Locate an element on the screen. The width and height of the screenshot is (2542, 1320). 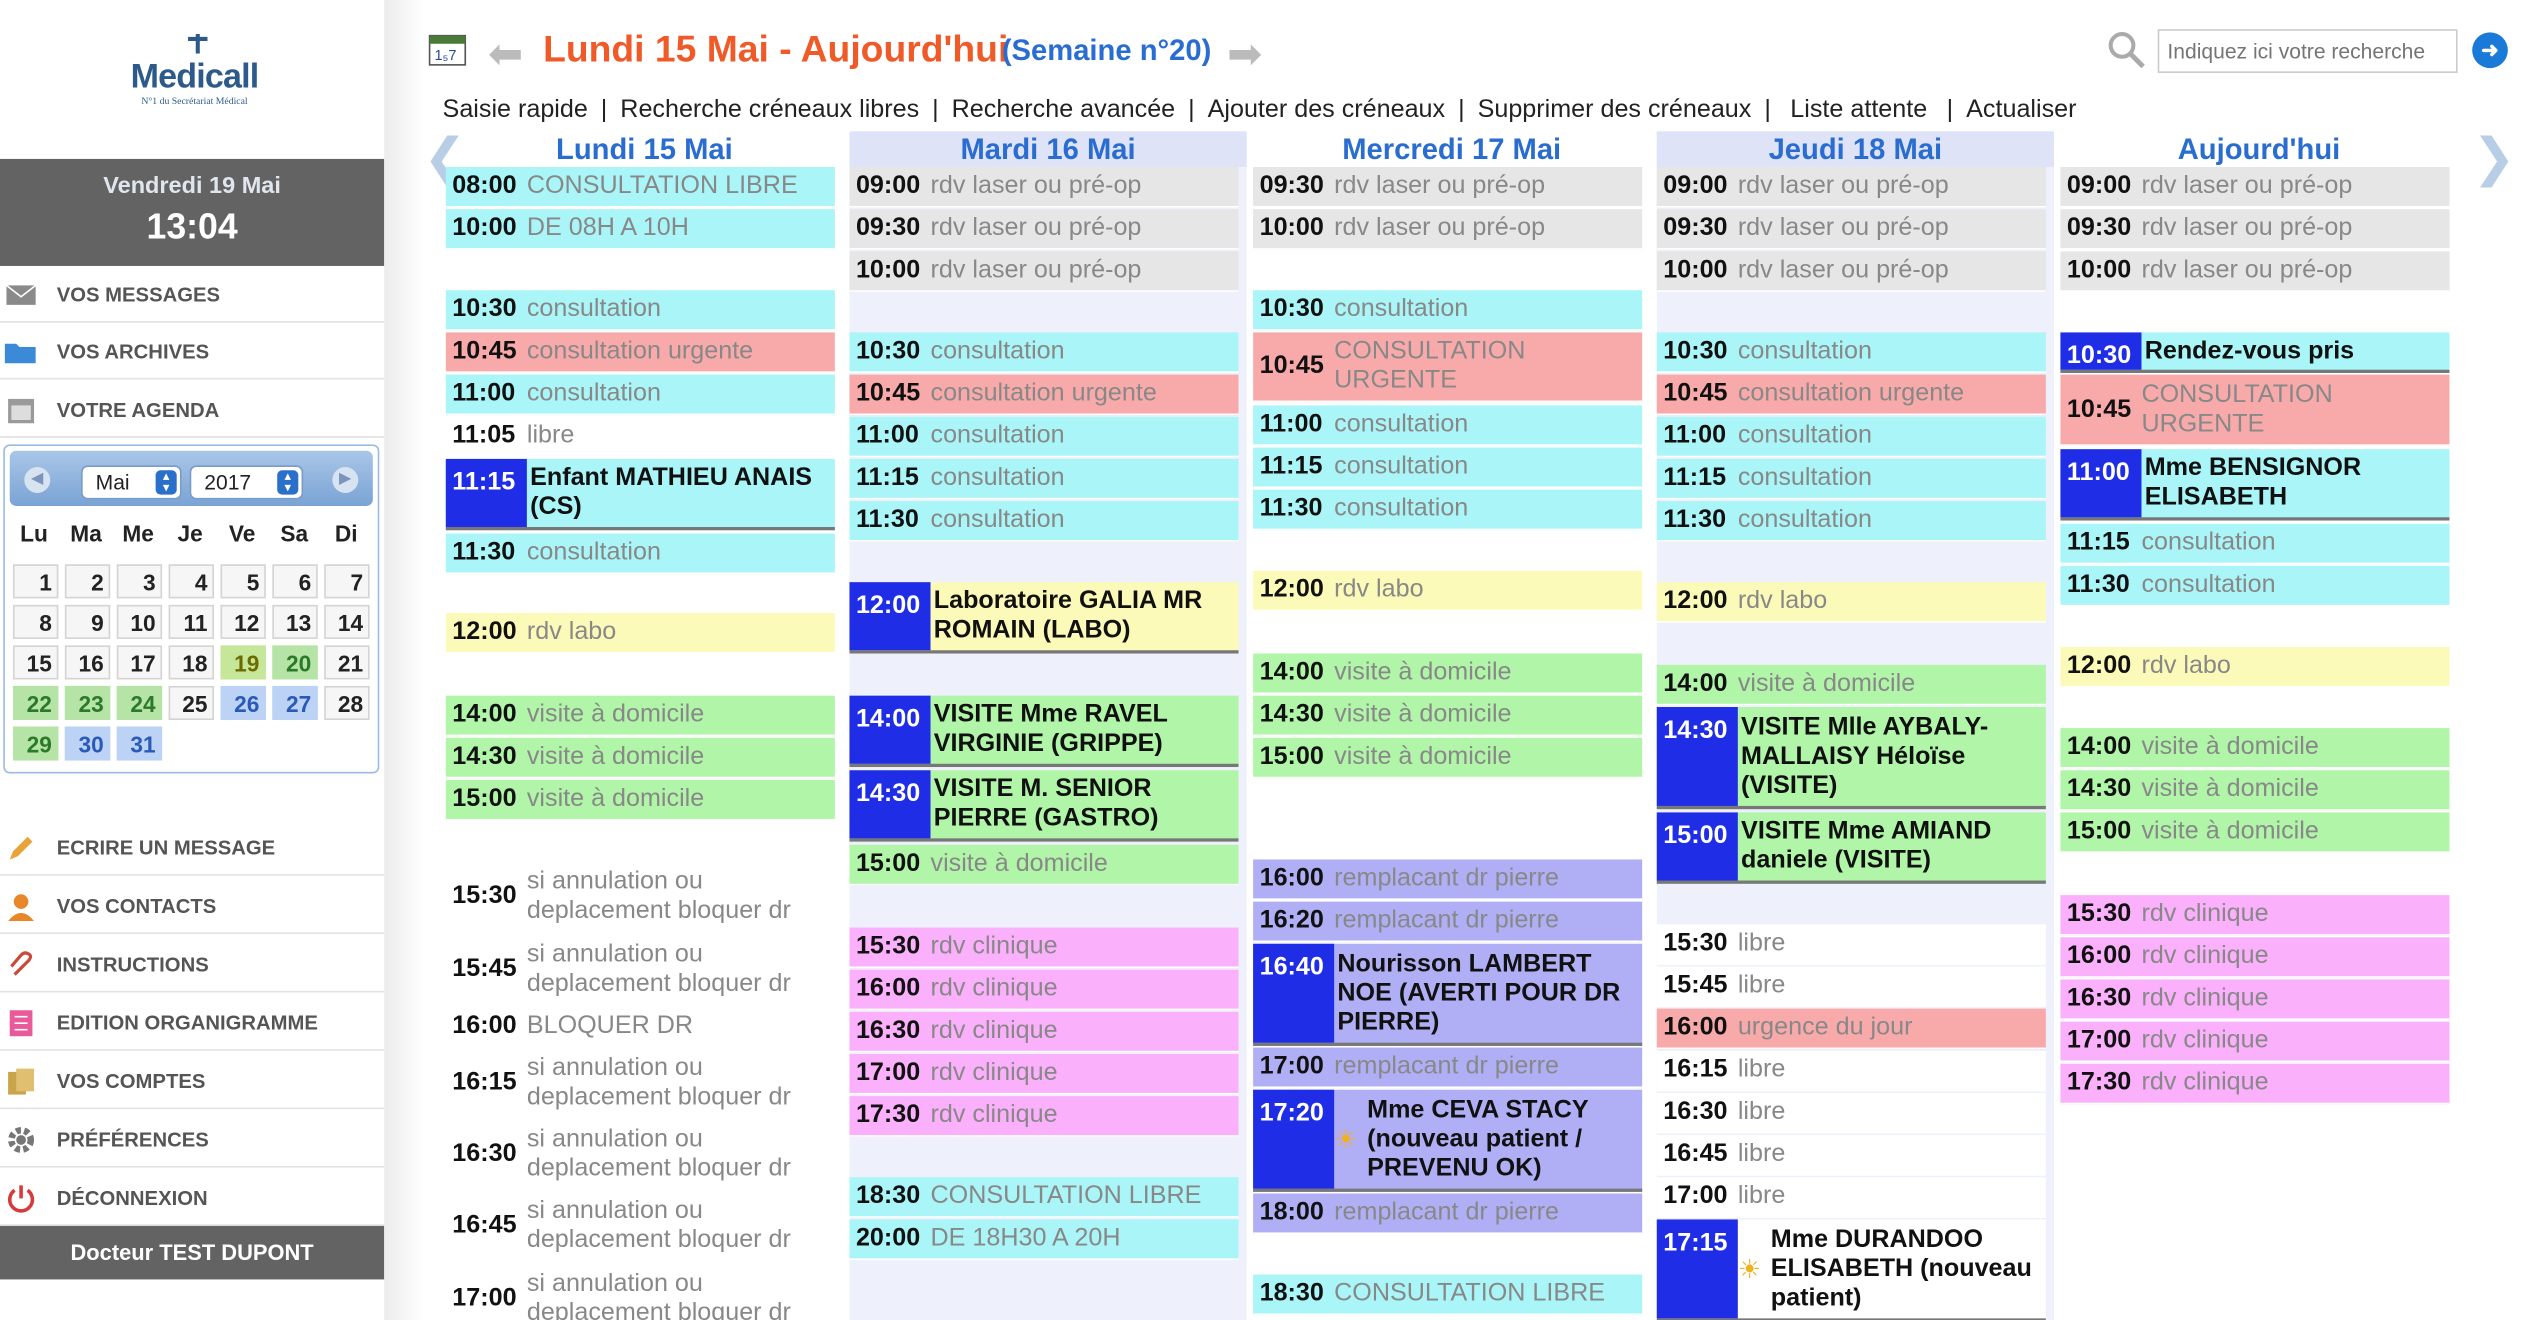
time-slot: 10:00 DE 08H A 10H is located at coordinates (640, 229).